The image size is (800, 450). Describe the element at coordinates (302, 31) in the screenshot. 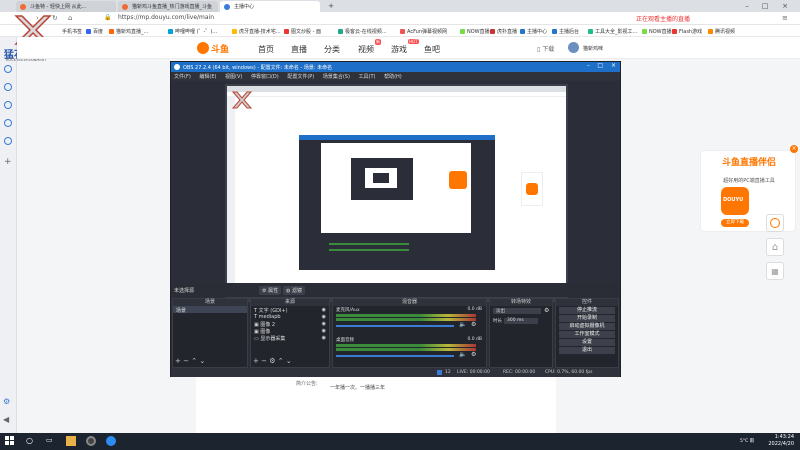

I see `bookmark-item: 图文炒股 - 面` at that location.